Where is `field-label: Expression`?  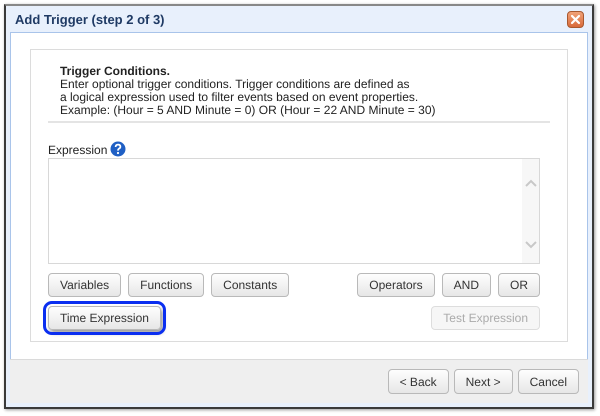 field-label: Expression is located at coordinates (78, 150).